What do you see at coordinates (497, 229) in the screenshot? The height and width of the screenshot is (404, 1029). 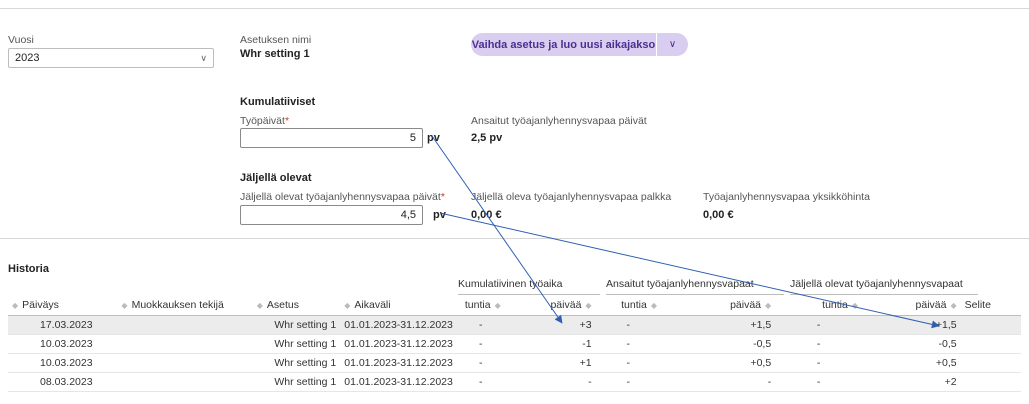 I see `arrow-workdays-to-cum-days` at bounding box center [497, 229].